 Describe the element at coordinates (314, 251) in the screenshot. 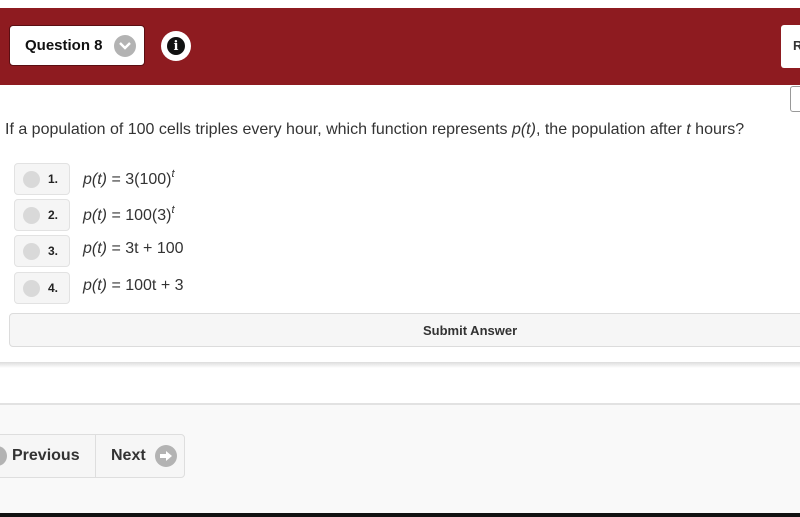

I see `answer-choice-3: 3. p(t) = 3t + 100` at that location.